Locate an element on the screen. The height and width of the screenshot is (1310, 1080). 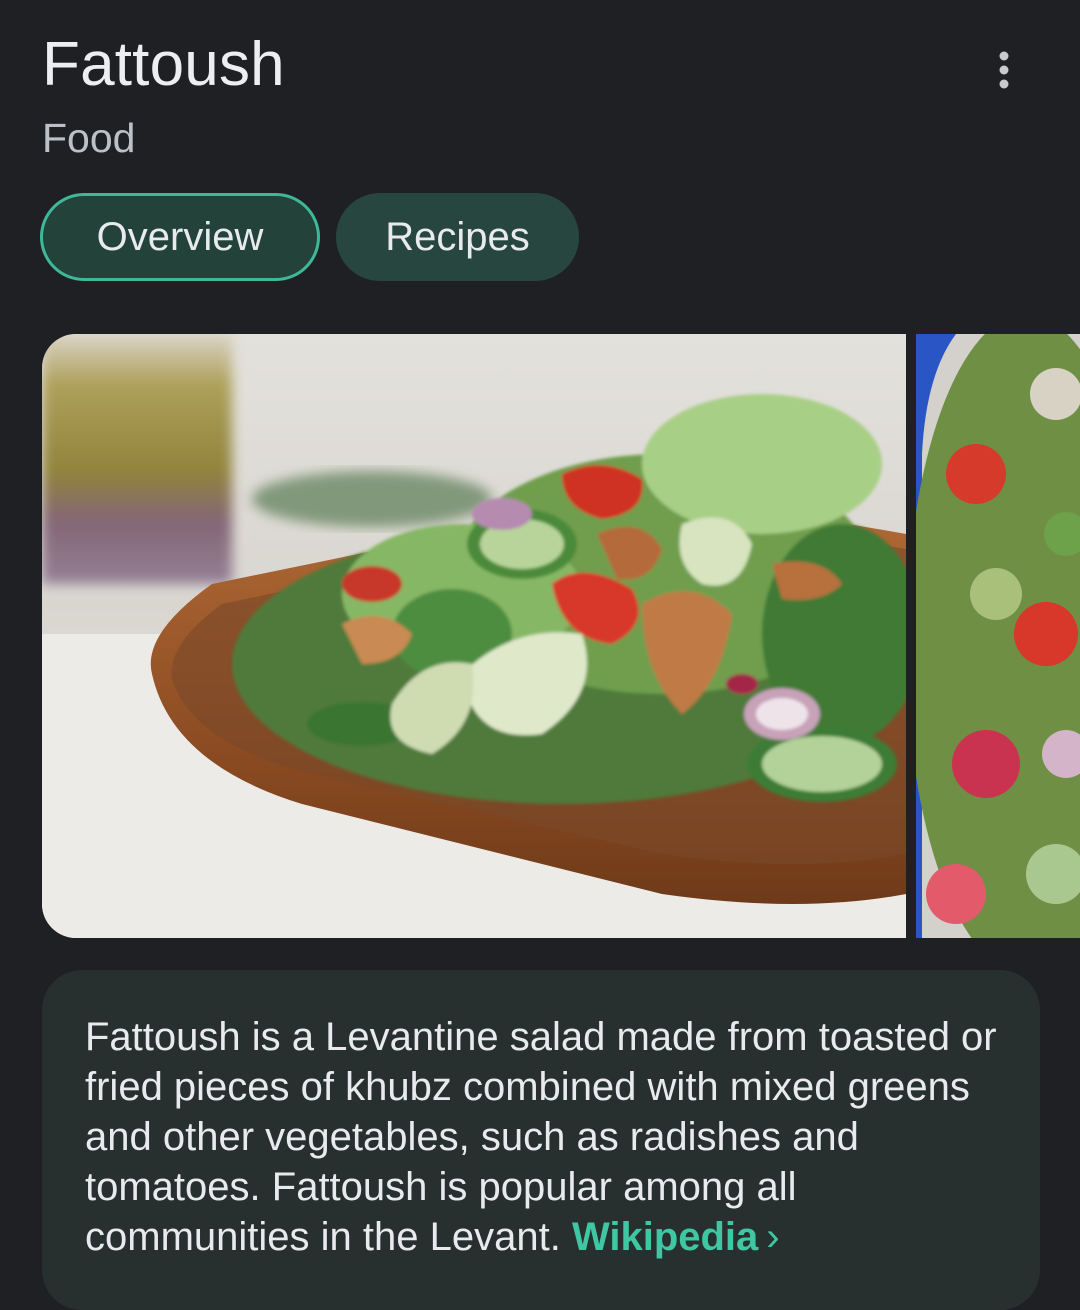
tab-bar: Overview Recipes is located at coordinates (309, 237).